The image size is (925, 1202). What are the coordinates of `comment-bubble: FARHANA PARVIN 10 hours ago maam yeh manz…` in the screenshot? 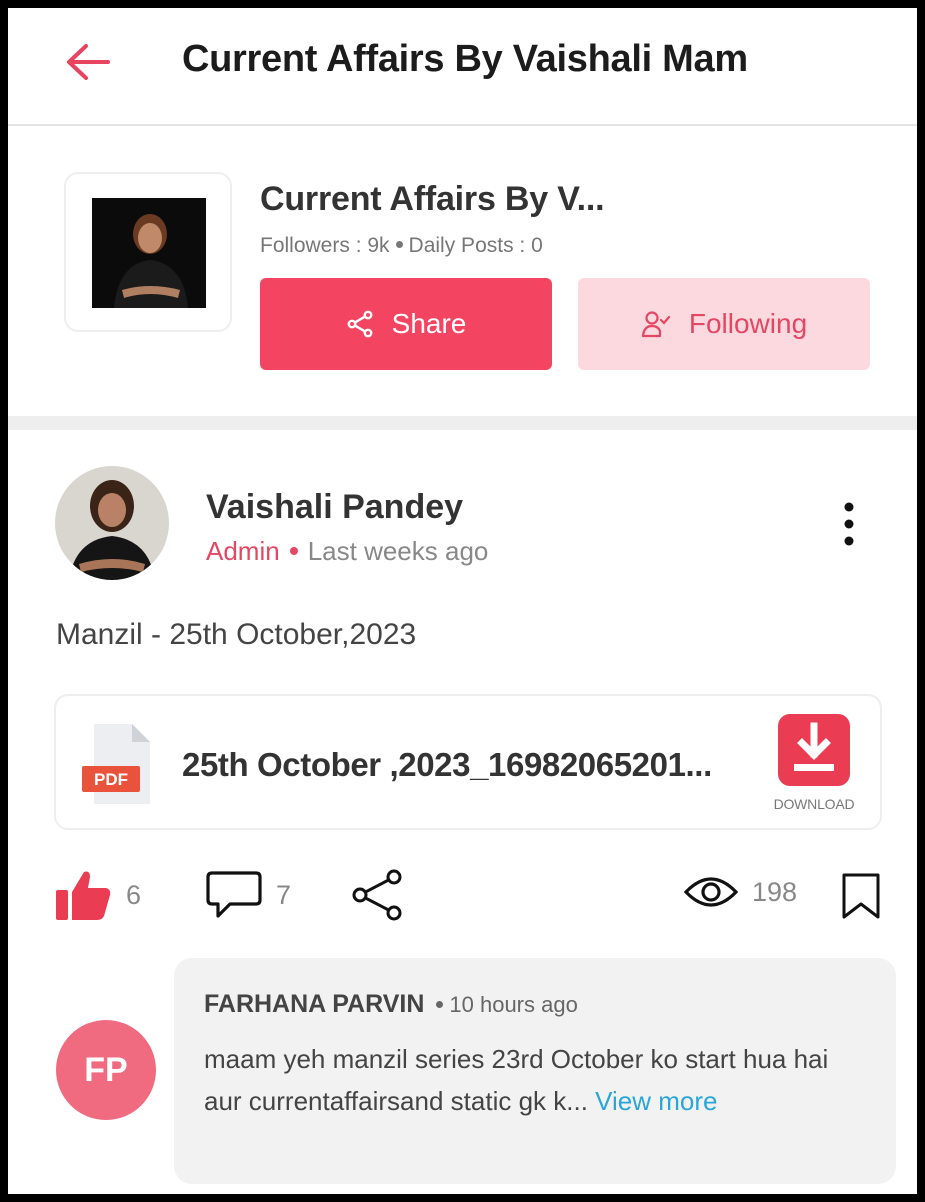 It's located at (535, 1071).